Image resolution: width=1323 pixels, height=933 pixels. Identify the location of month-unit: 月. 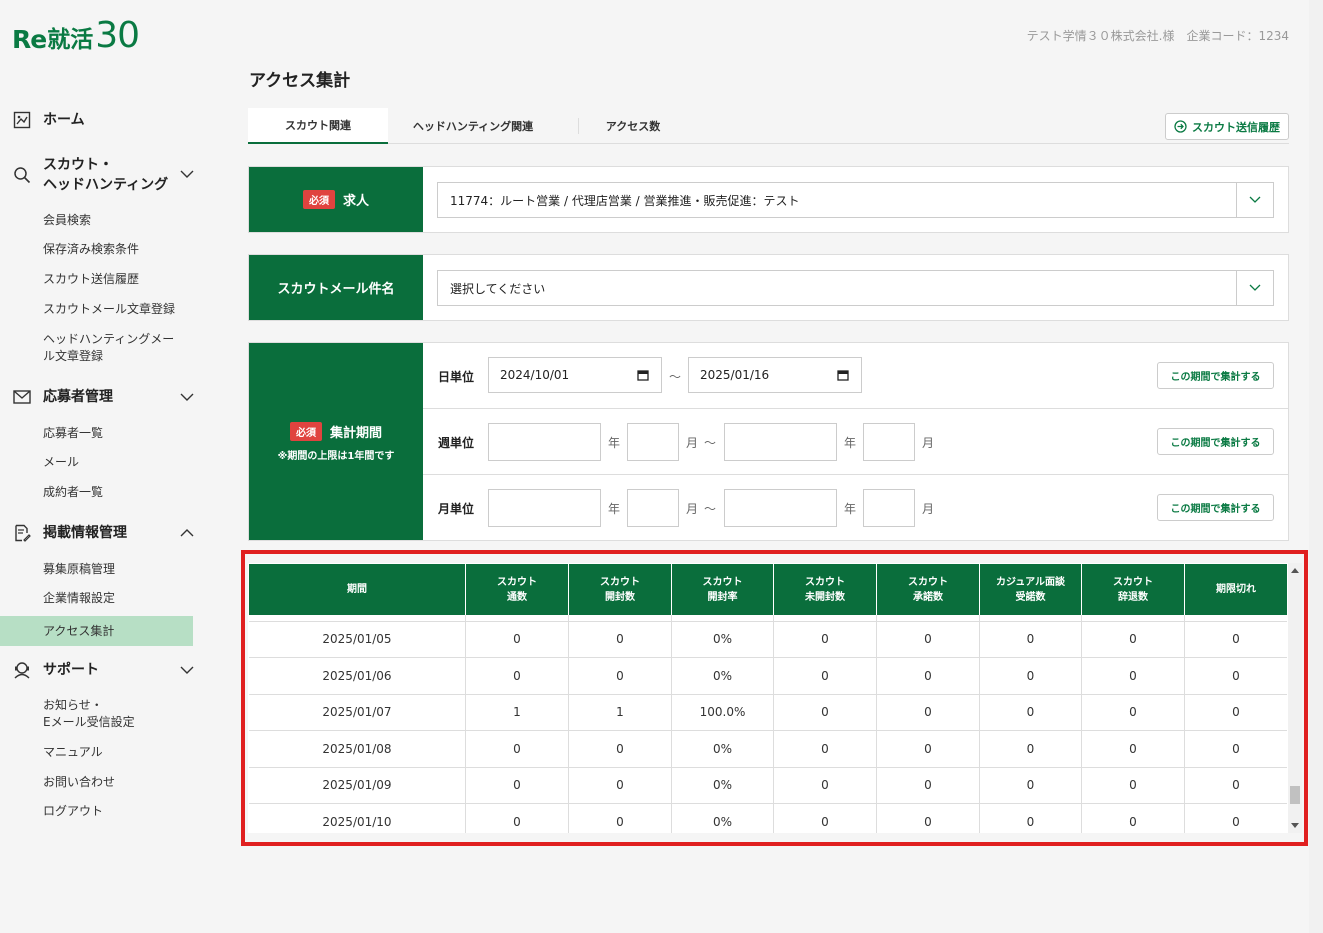
(928, 443).